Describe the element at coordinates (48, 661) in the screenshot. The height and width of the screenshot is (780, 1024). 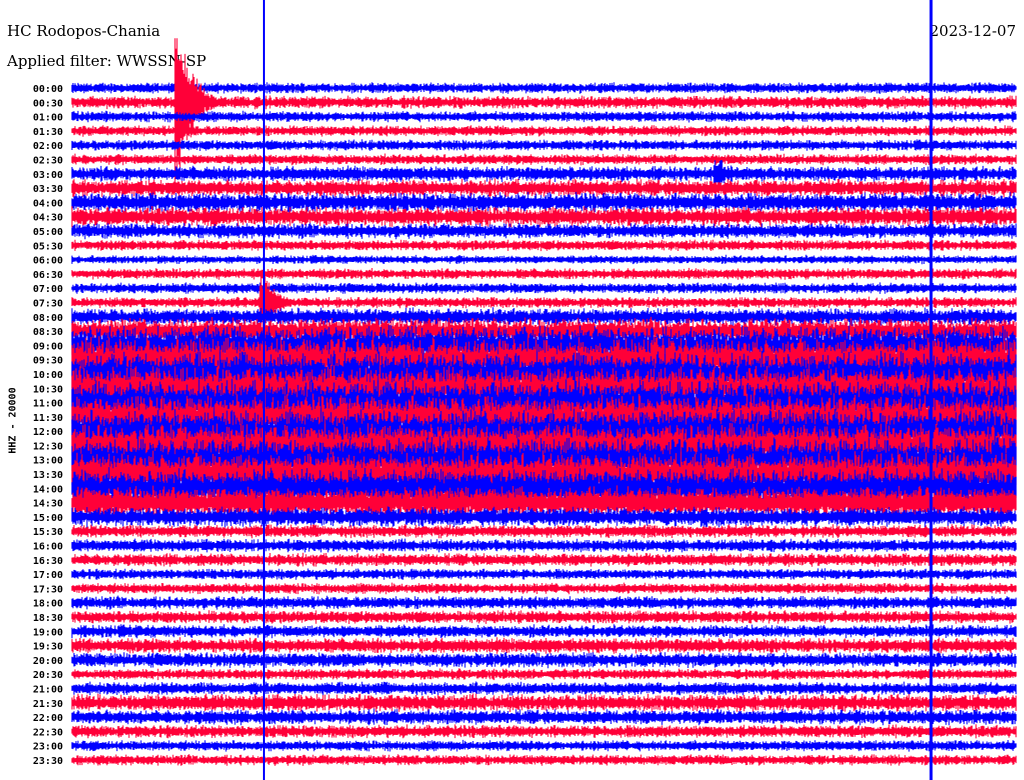
I see `row-time-label: 20:00` at that location.